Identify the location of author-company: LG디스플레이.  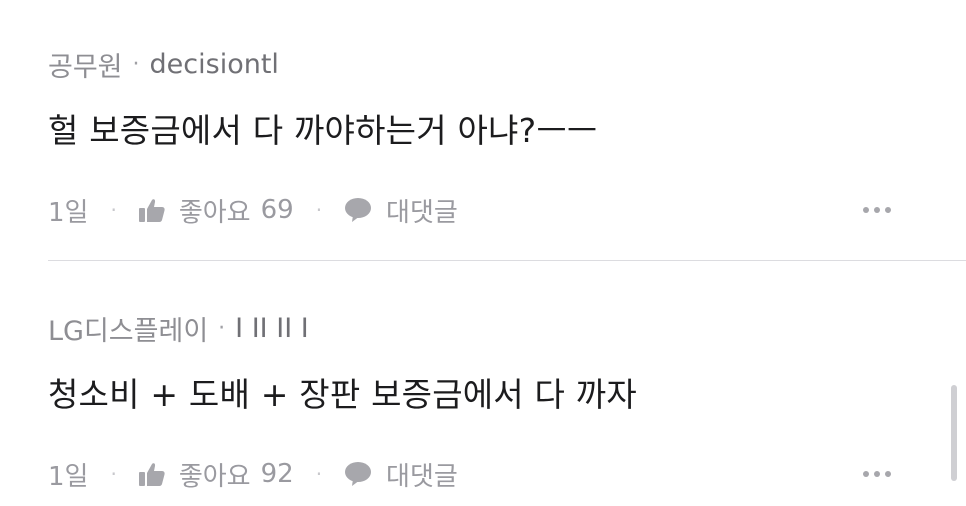
(128, 328).